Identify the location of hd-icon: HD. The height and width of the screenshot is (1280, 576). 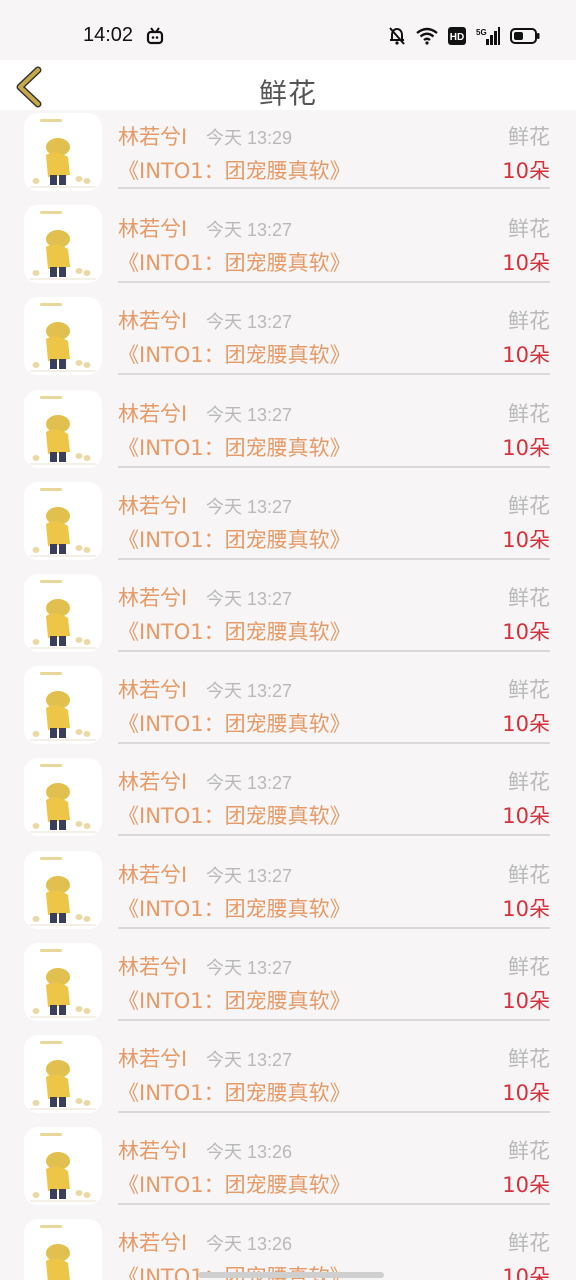
(457, 38).